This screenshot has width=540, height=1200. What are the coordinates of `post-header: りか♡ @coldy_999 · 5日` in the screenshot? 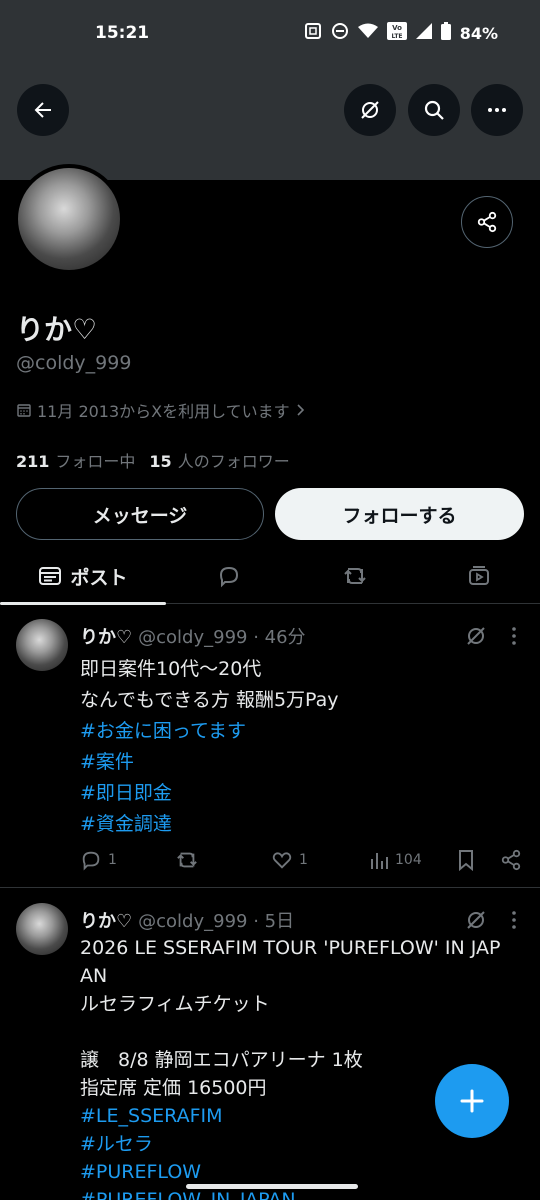 It's located at (187, 920).